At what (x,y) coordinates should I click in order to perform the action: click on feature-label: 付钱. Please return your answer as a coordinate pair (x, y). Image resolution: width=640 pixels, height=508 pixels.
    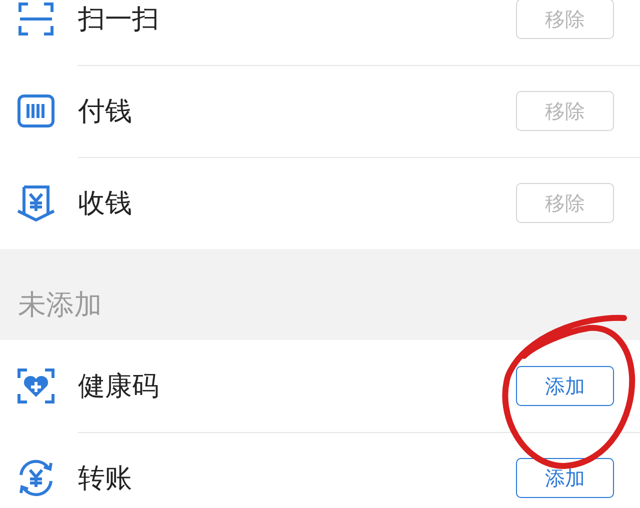
    Looking at the image, I should click on (105, 112).